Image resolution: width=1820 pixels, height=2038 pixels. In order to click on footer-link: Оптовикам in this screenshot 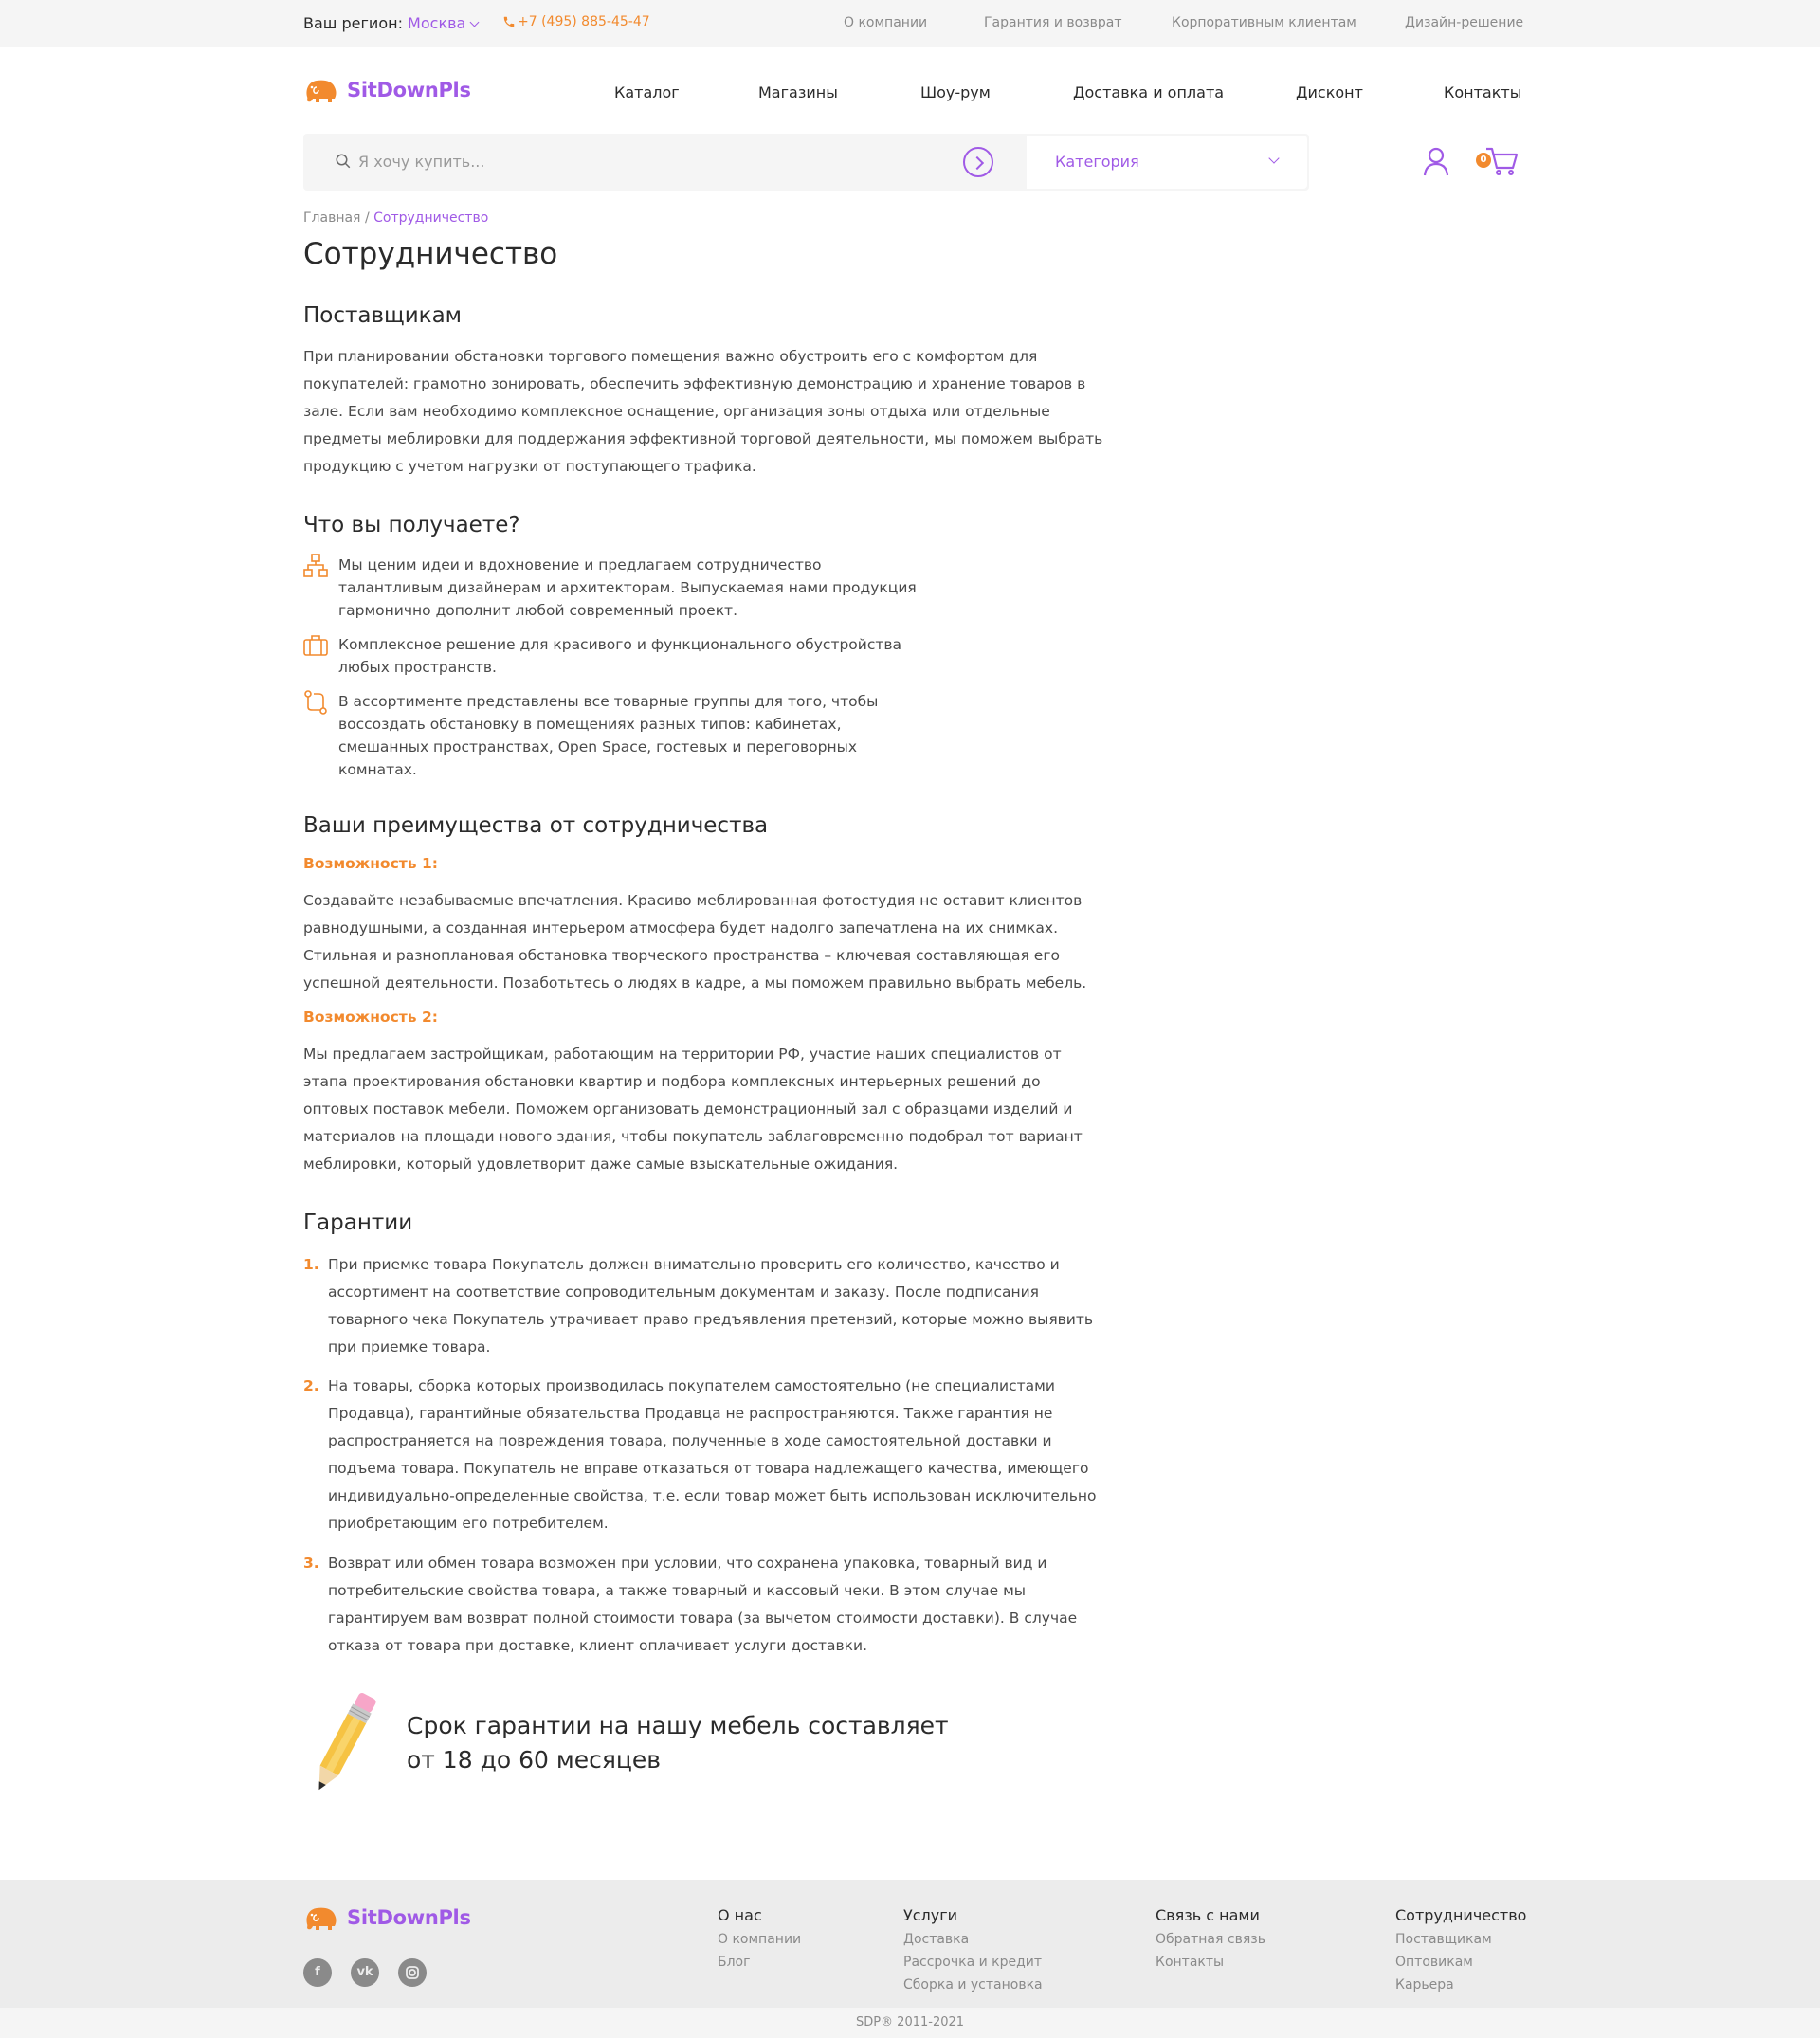, I will do `click(1460, 1962)`.